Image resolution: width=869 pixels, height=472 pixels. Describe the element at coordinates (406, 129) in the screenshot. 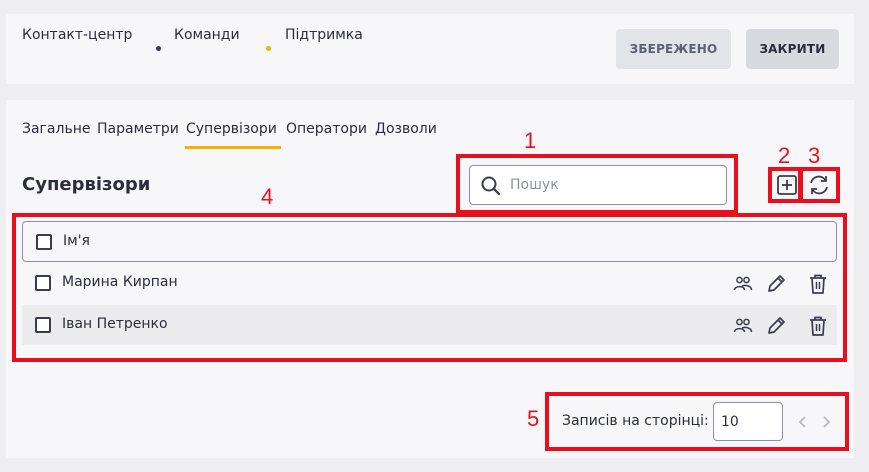

I see `tab-permissions: Дозволи` at that location.